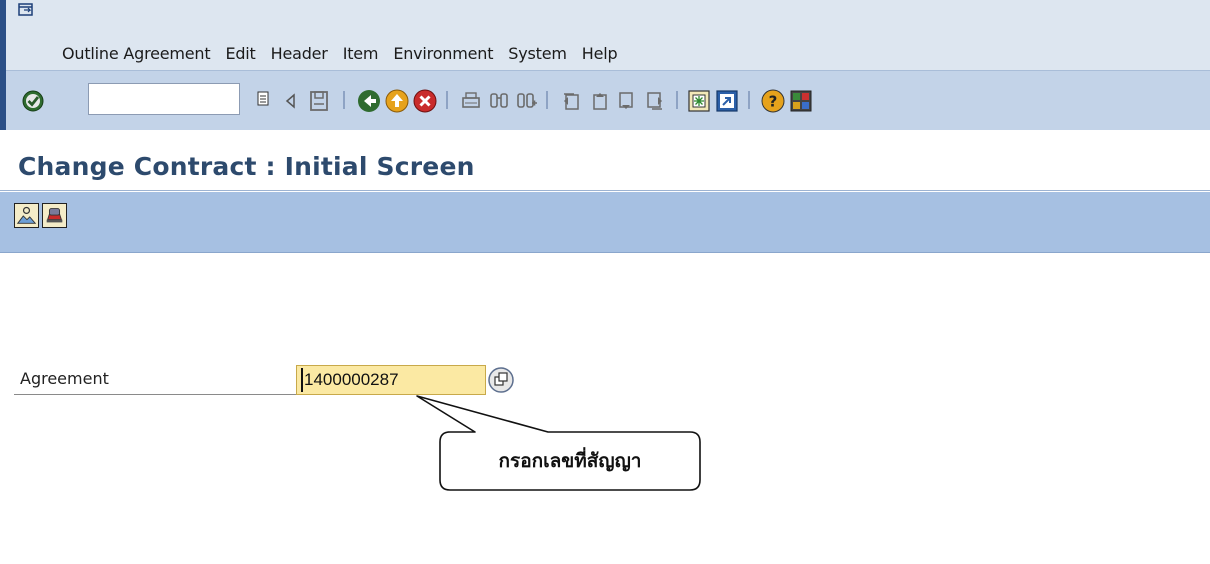 Image resolution: width=1210 pixels, height=564 pixels. Describe the element at coordinates (33, 101) in the screenshot. I see `enter-icon` at that location.